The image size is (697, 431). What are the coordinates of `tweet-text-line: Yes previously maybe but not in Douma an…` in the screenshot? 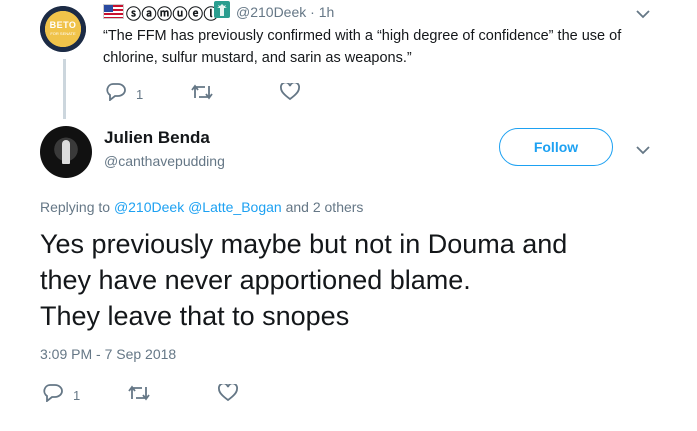 It's located at (304, 244).